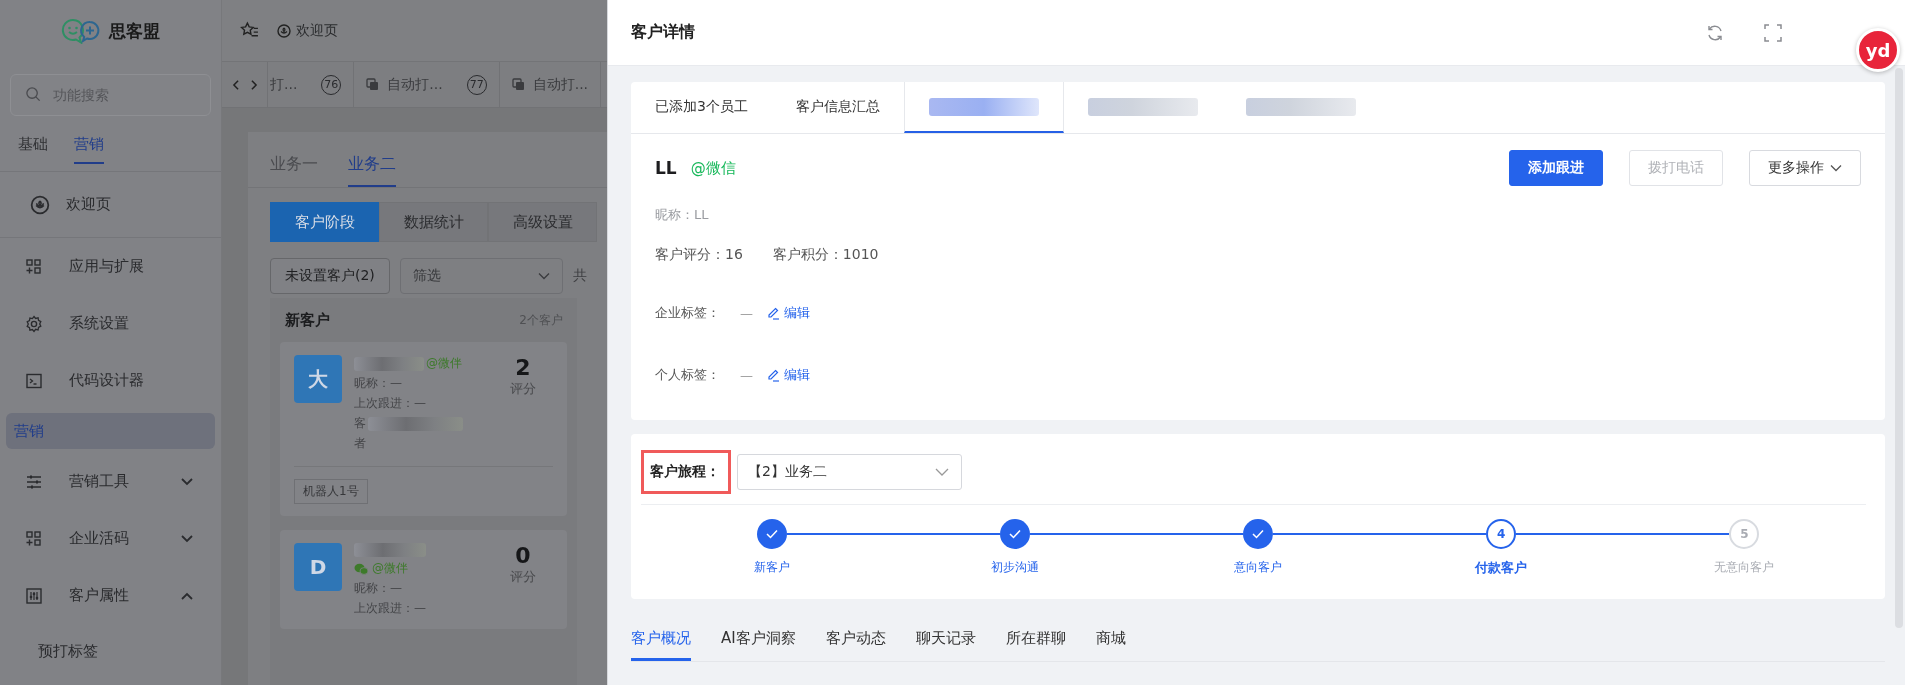 Image resolution: width=1905 pixels, height=685 pixels. What do you see at coordinates (1899, 348) in the screenshot?
I see `scrollbar` at bounding box center [1899, 348].